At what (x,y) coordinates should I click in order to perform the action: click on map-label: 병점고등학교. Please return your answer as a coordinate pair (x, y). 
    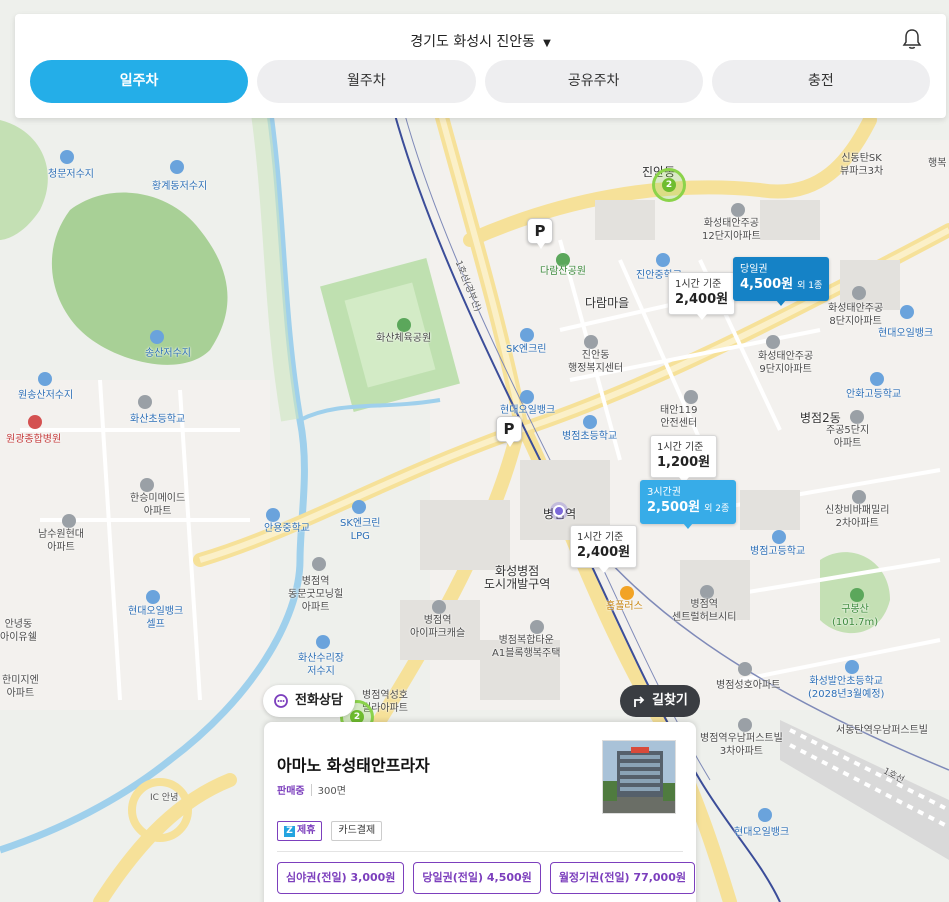
    Looking at the image, I should click on (778, 551).